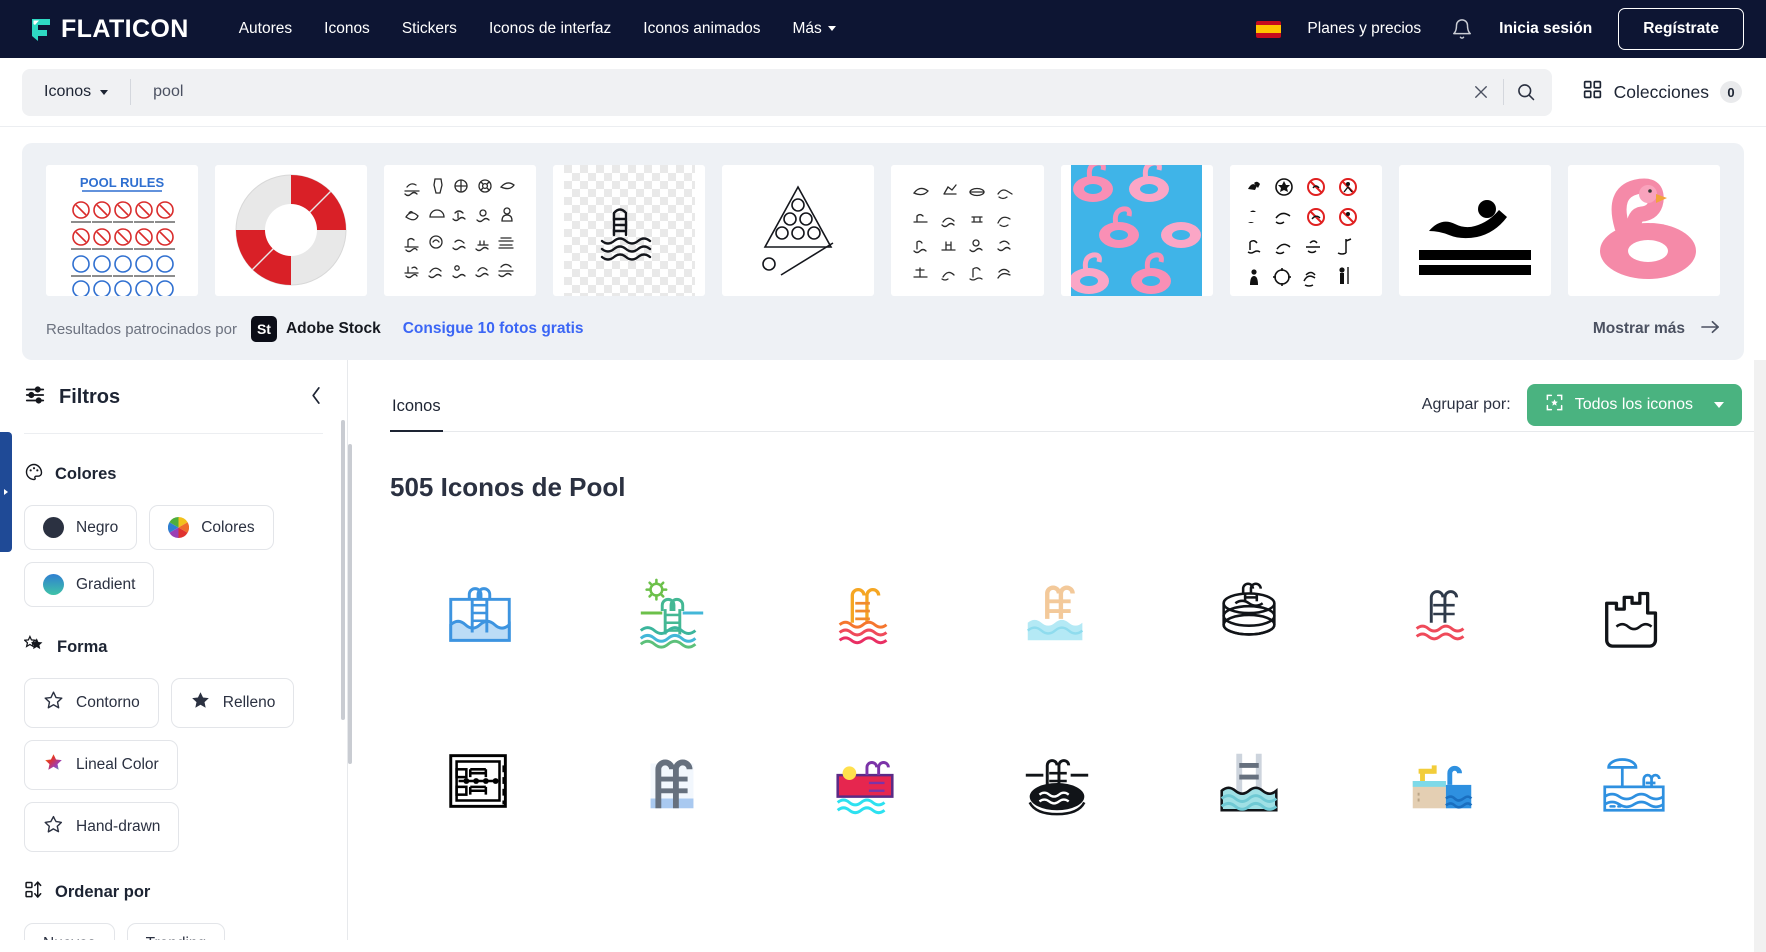 The width and height of the screenshot is (1766, 952). Describe the element at coordinates (1710, 329) in the screenshot. I see `arrow-right-icon` at that location.